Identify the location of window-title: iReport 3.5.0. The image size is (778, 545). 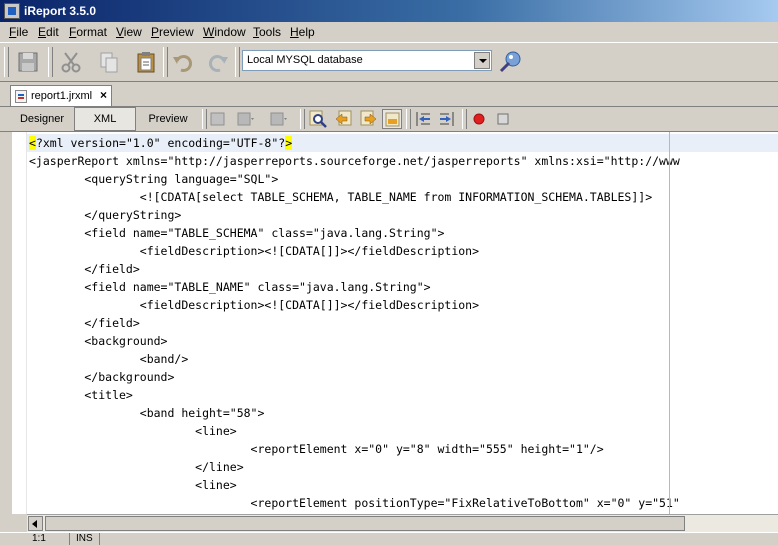
(60, 11).